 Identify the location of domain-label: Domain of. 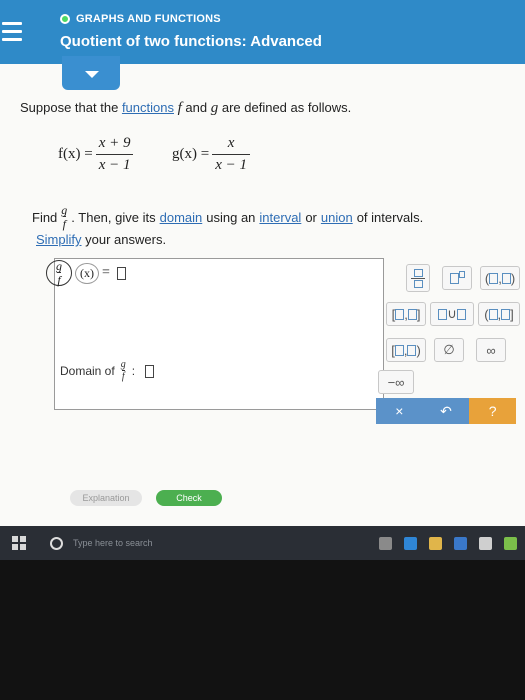
(87, 371).